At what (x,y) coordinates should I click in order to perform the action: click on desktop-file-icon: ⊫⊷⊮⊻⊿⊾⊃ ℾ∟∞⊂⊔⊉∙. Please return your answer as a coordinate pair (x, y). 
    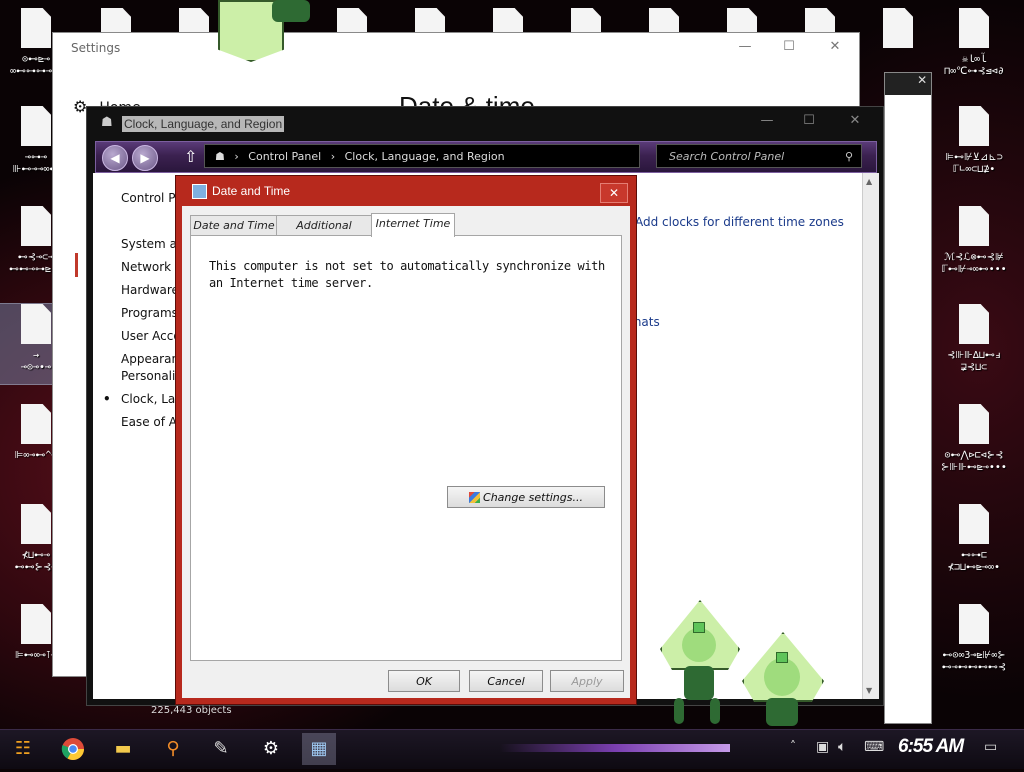
    Looking at the image, I should click on (974, 141).